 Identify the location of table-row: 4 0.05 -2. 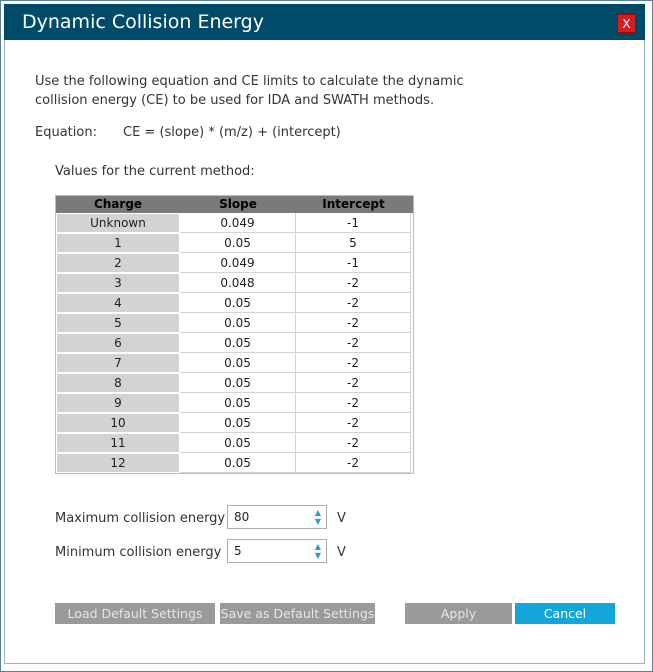
(234, 303).